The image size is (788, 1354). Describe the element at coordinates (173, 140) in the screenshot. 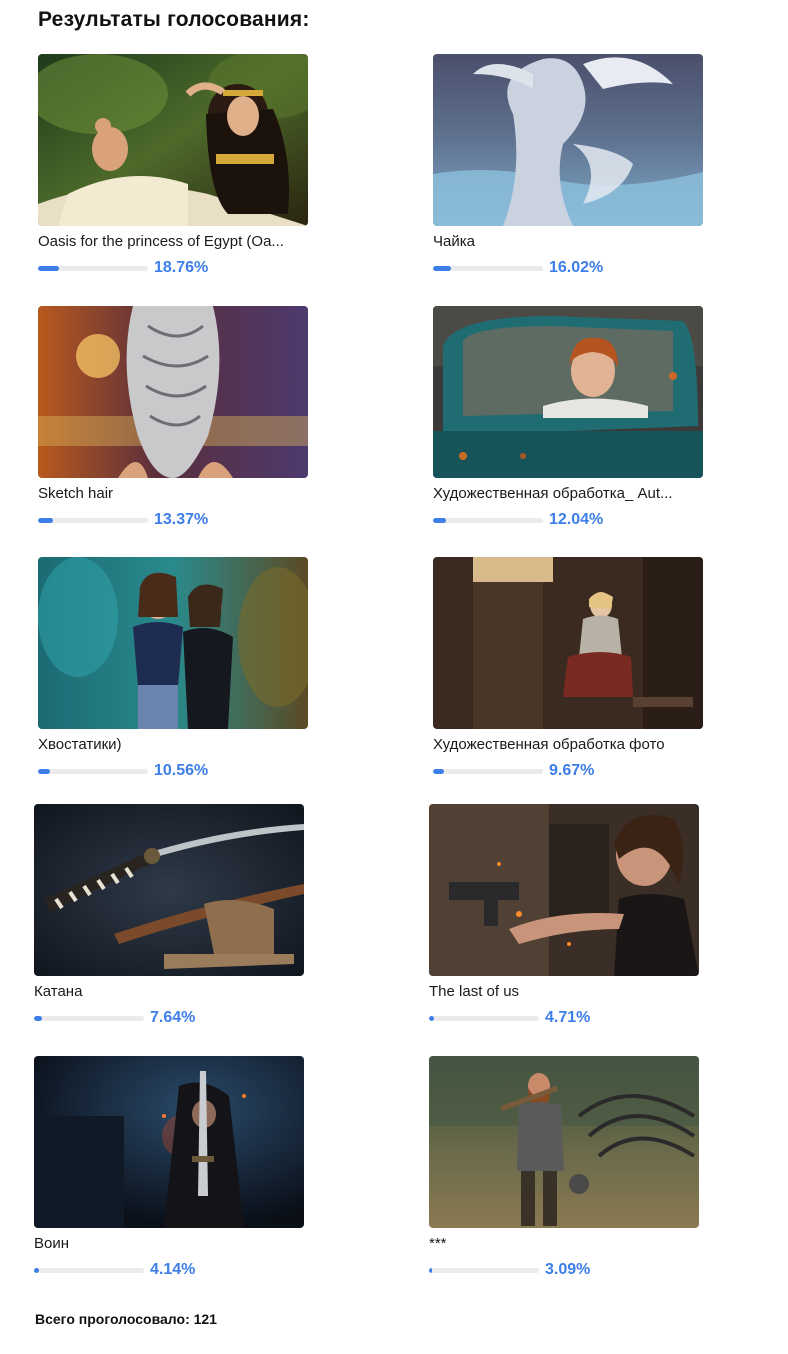

I see `egyptian-princess-image` at that location.